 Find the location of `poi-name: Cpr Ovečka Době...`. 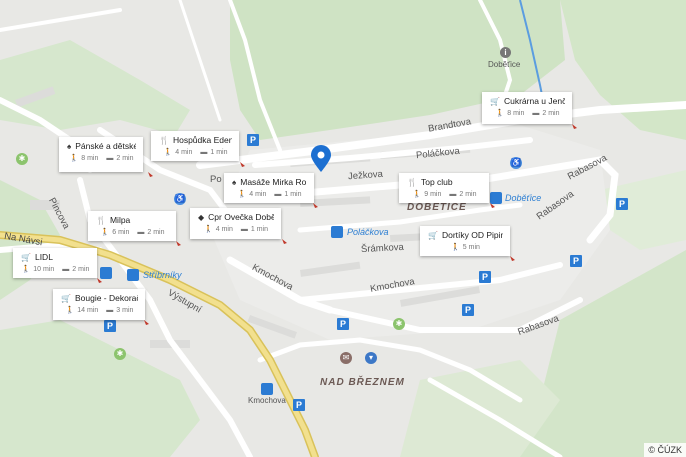

poi-name: Cpr Ovečka Době... is located at coordinates (241, 217).